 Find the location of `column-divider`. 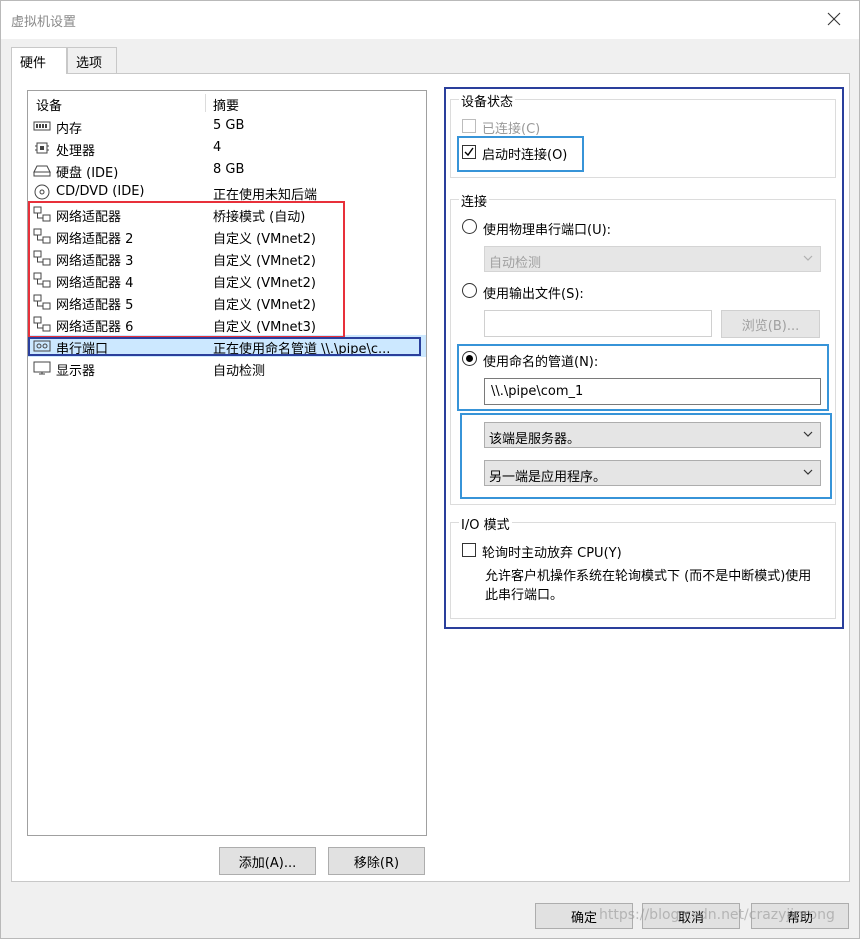

column-divider is located at coordinates (205, 103).